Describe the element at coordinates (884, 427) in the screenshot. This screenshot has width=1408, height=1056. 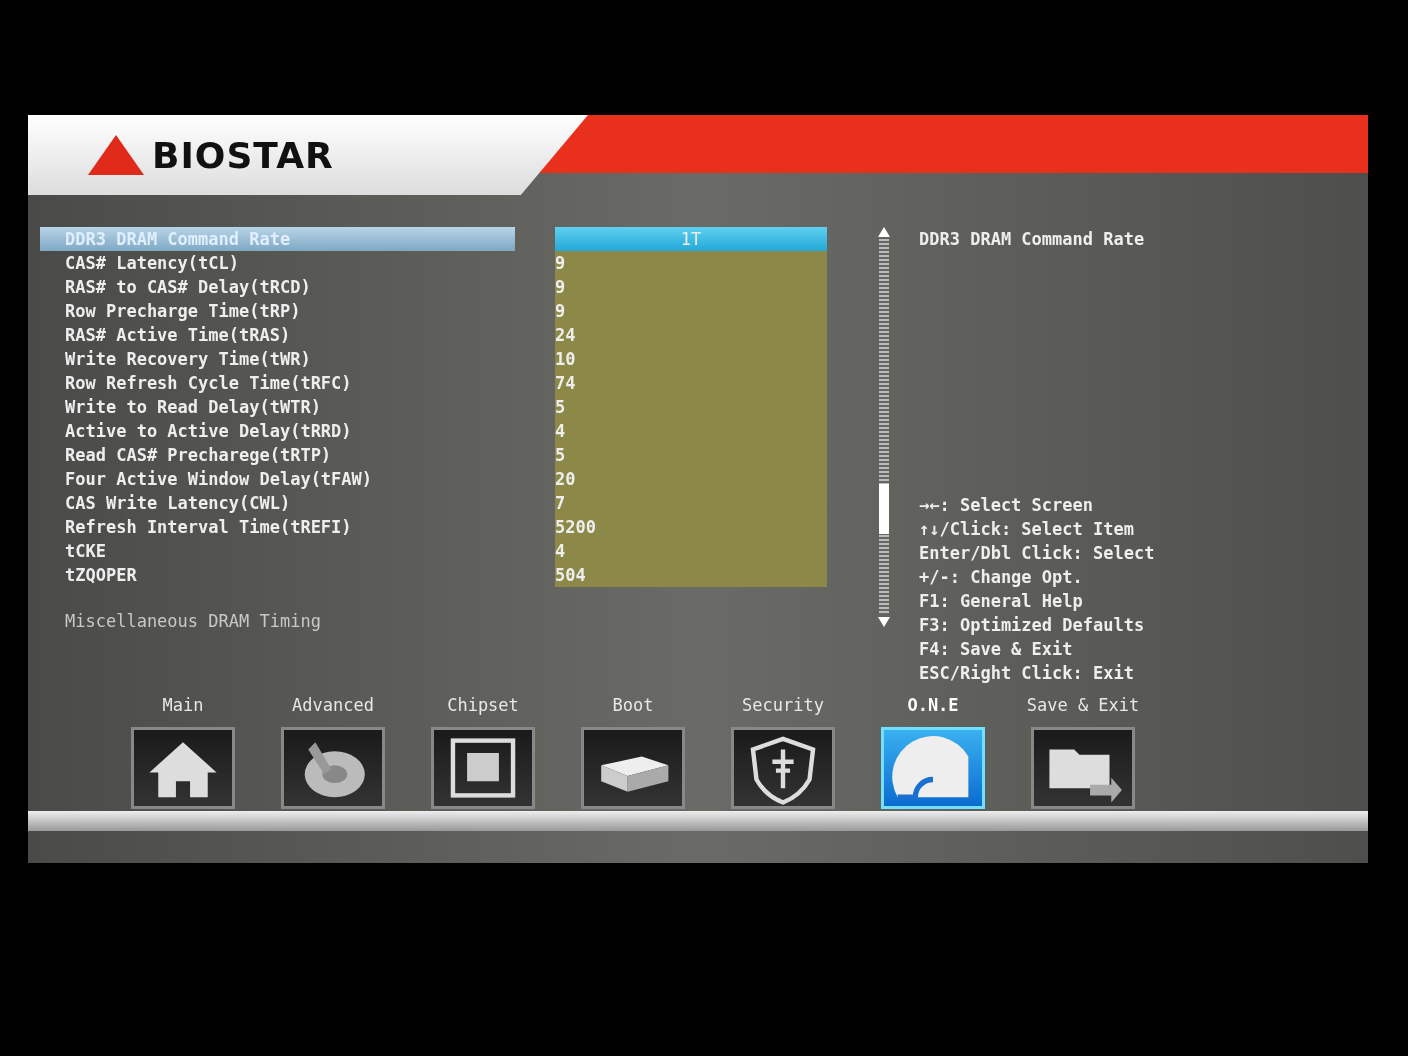
I see `scrollbar` at that location.